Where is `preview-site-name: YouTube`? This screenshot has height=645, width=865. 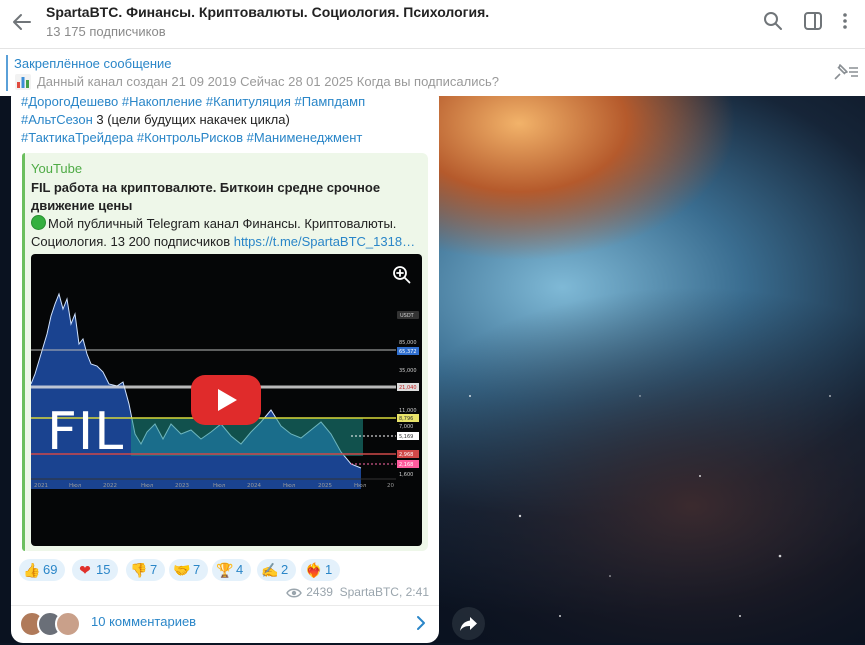
preview-site-name: YouTube is located at coordinates (57, 168).